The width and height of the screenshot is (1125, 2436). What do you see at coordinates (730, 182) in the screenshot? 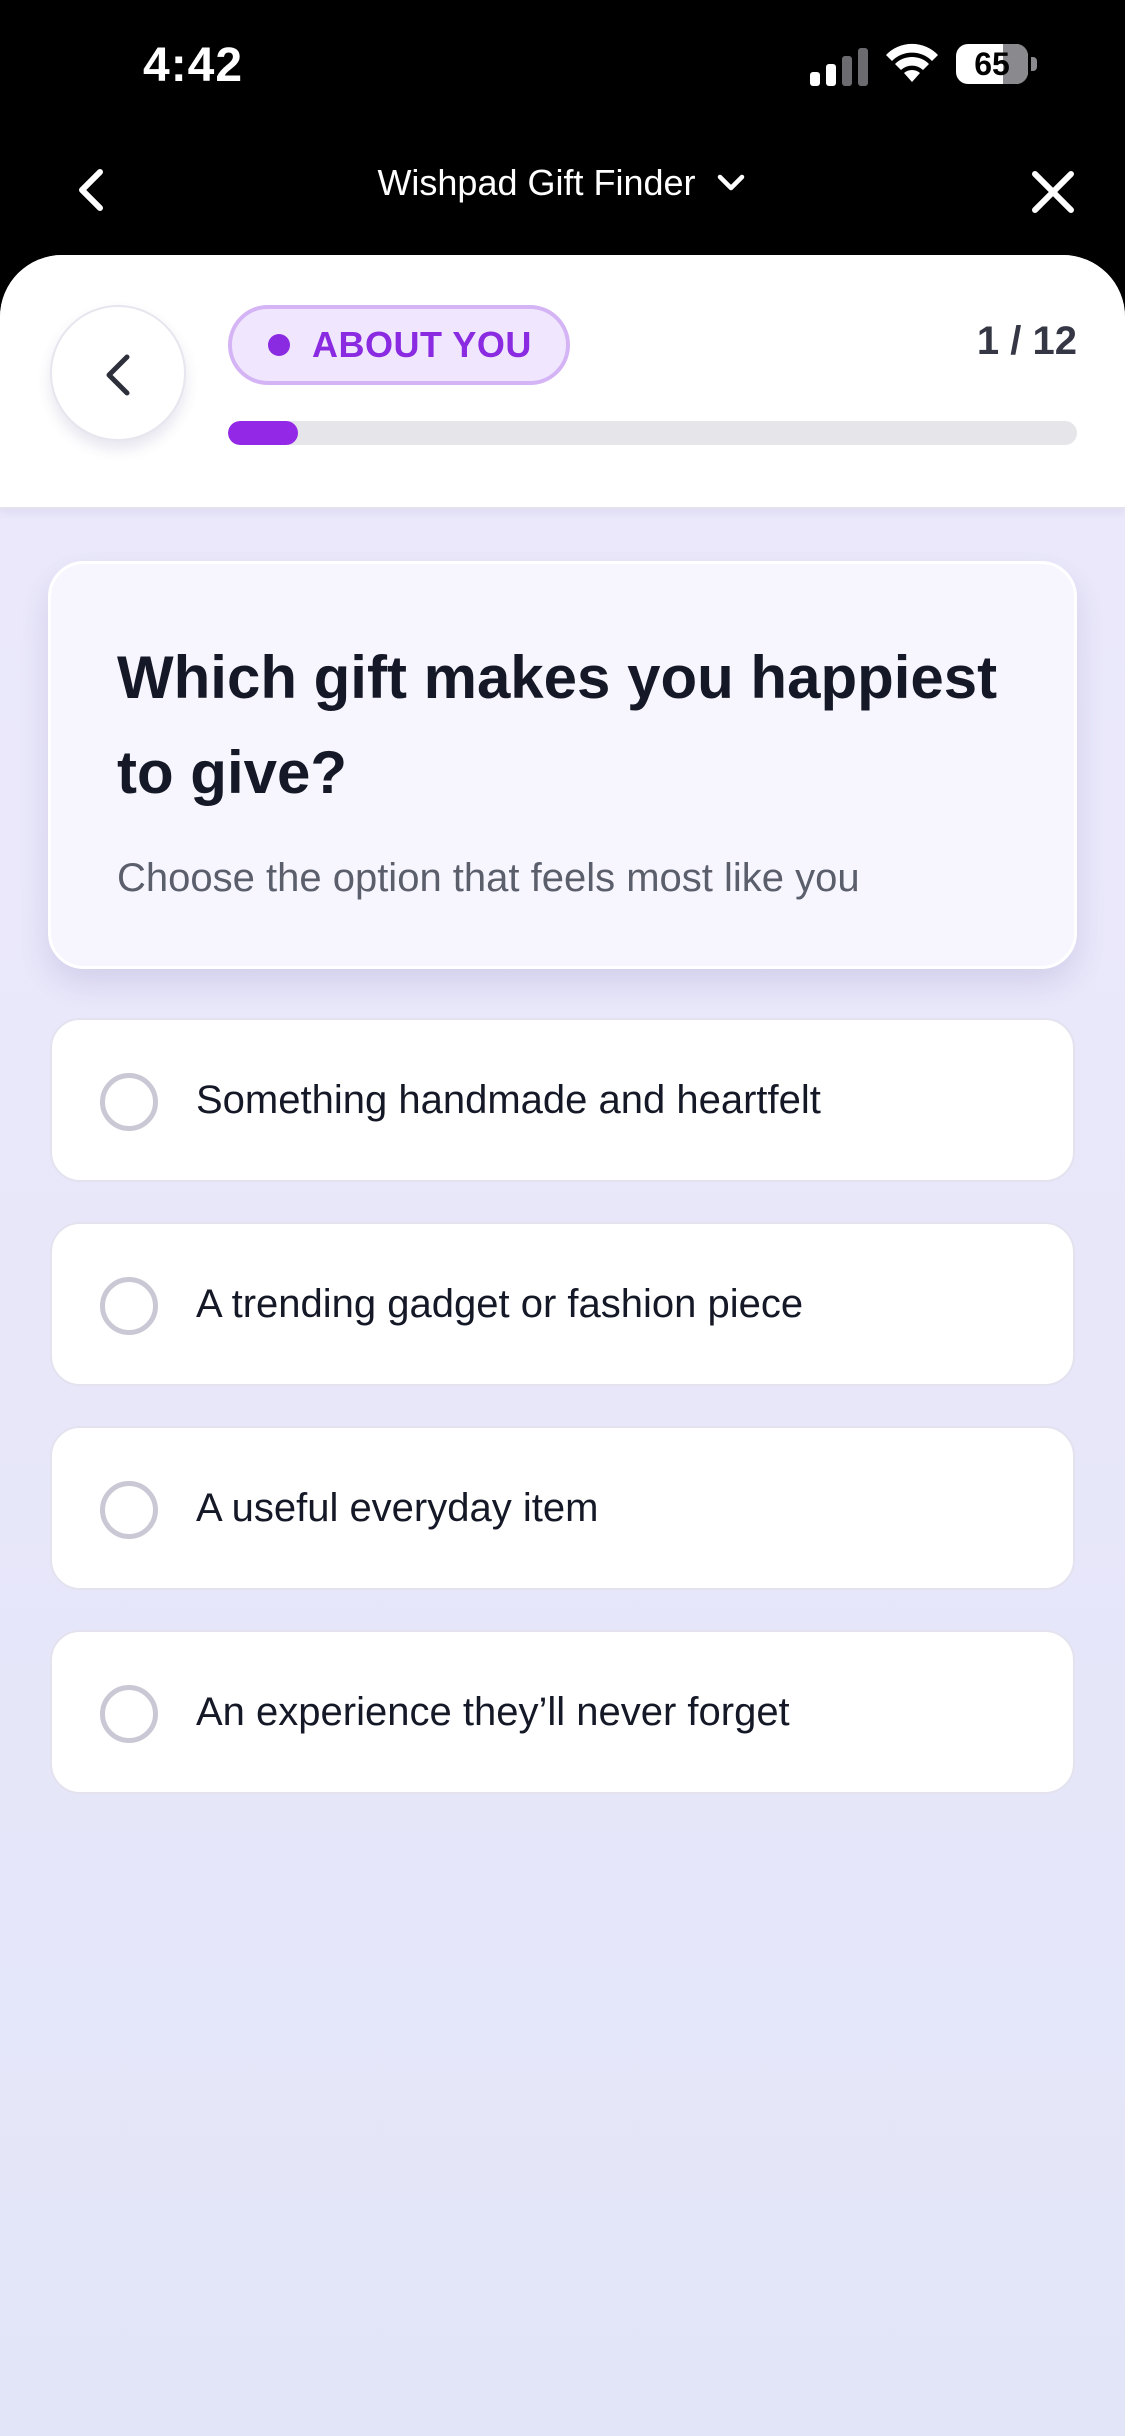
I see `chevron-down-icon` at bounding box center [730, 182].